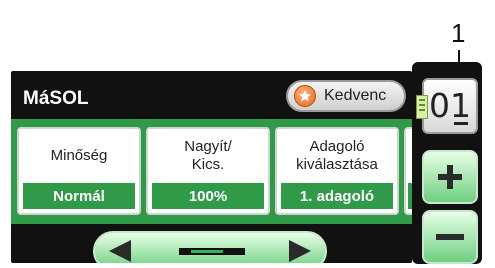  I want to click on decrease-button, so click(450, 237).